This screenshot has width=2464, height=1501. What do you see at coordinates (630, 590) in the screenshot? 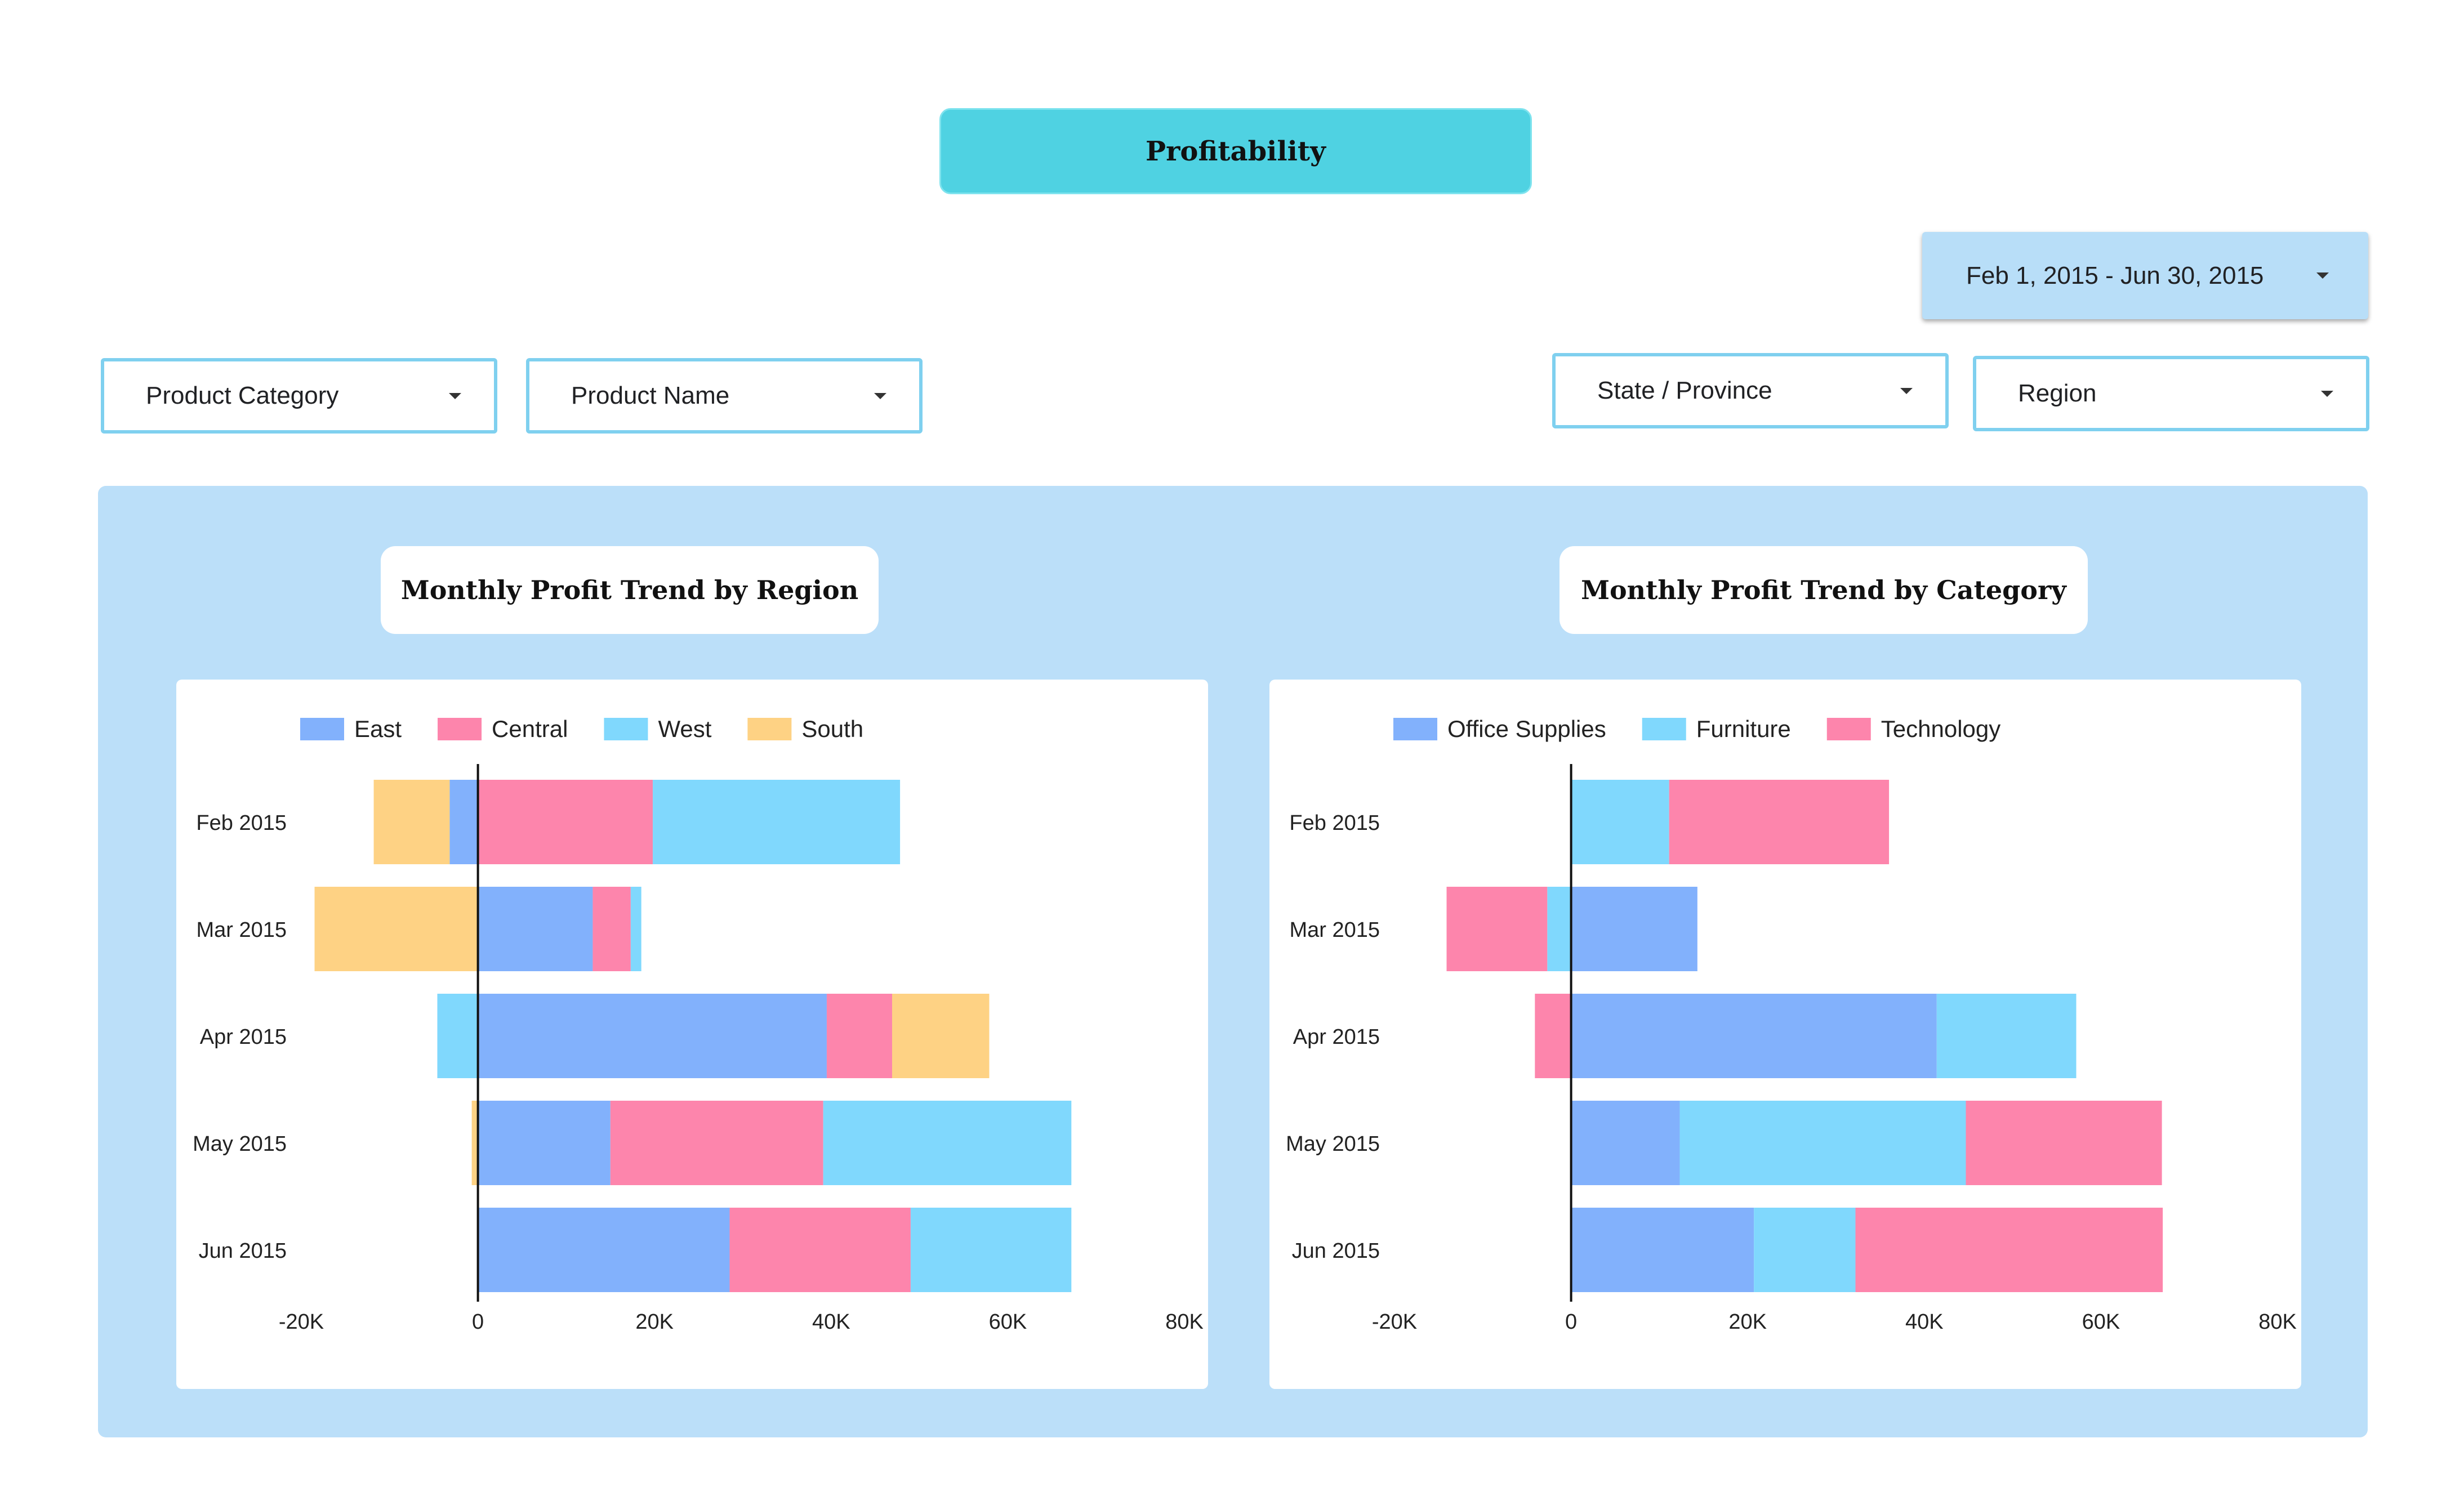
I see `region-chart-title: Monthly Profit Trend by Region` at bounding box center [630, 590].